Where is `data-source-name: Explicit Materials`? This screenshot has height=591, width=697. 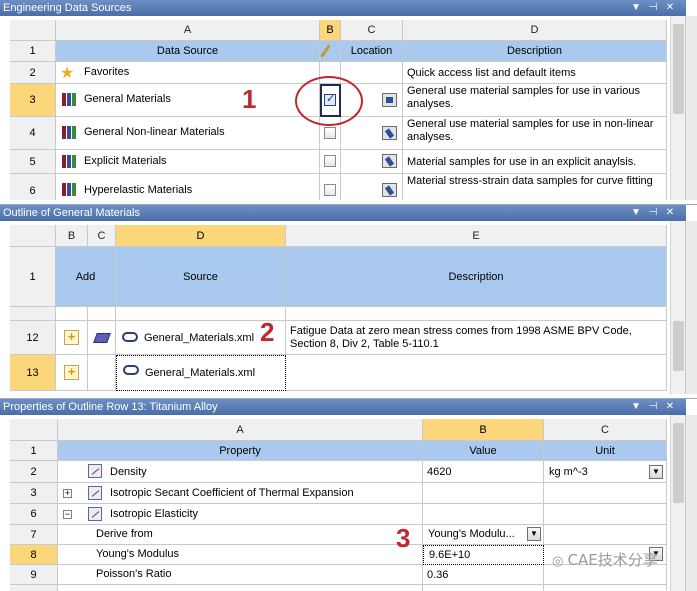
data-source-name: Explicit Materials is located at coordinates (125, 161).